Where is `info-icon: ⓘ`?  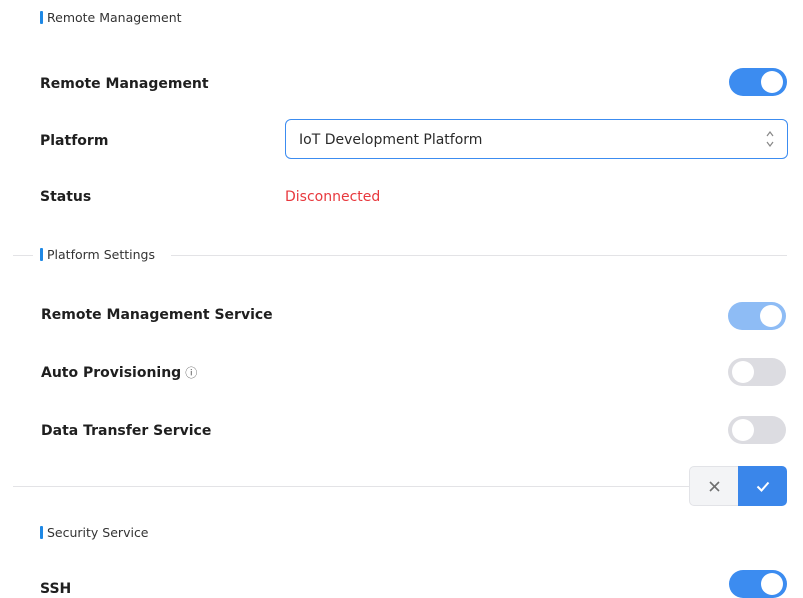
info-icon: ⓘ is located at coordinates (191, 373).